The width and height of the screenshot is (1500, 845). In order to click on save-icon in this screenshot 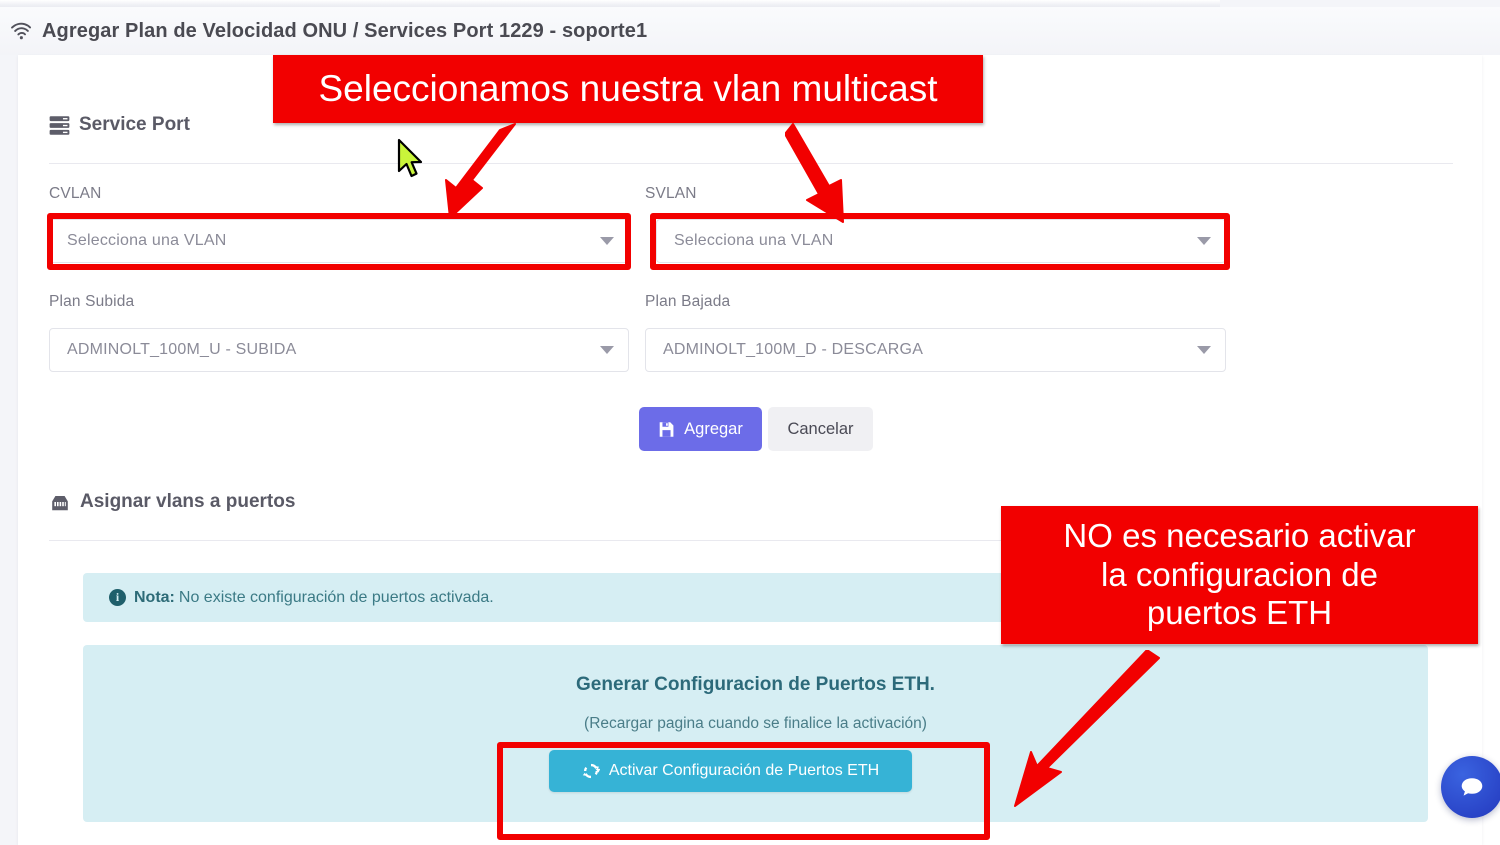, I will do `click(666, 429)`.